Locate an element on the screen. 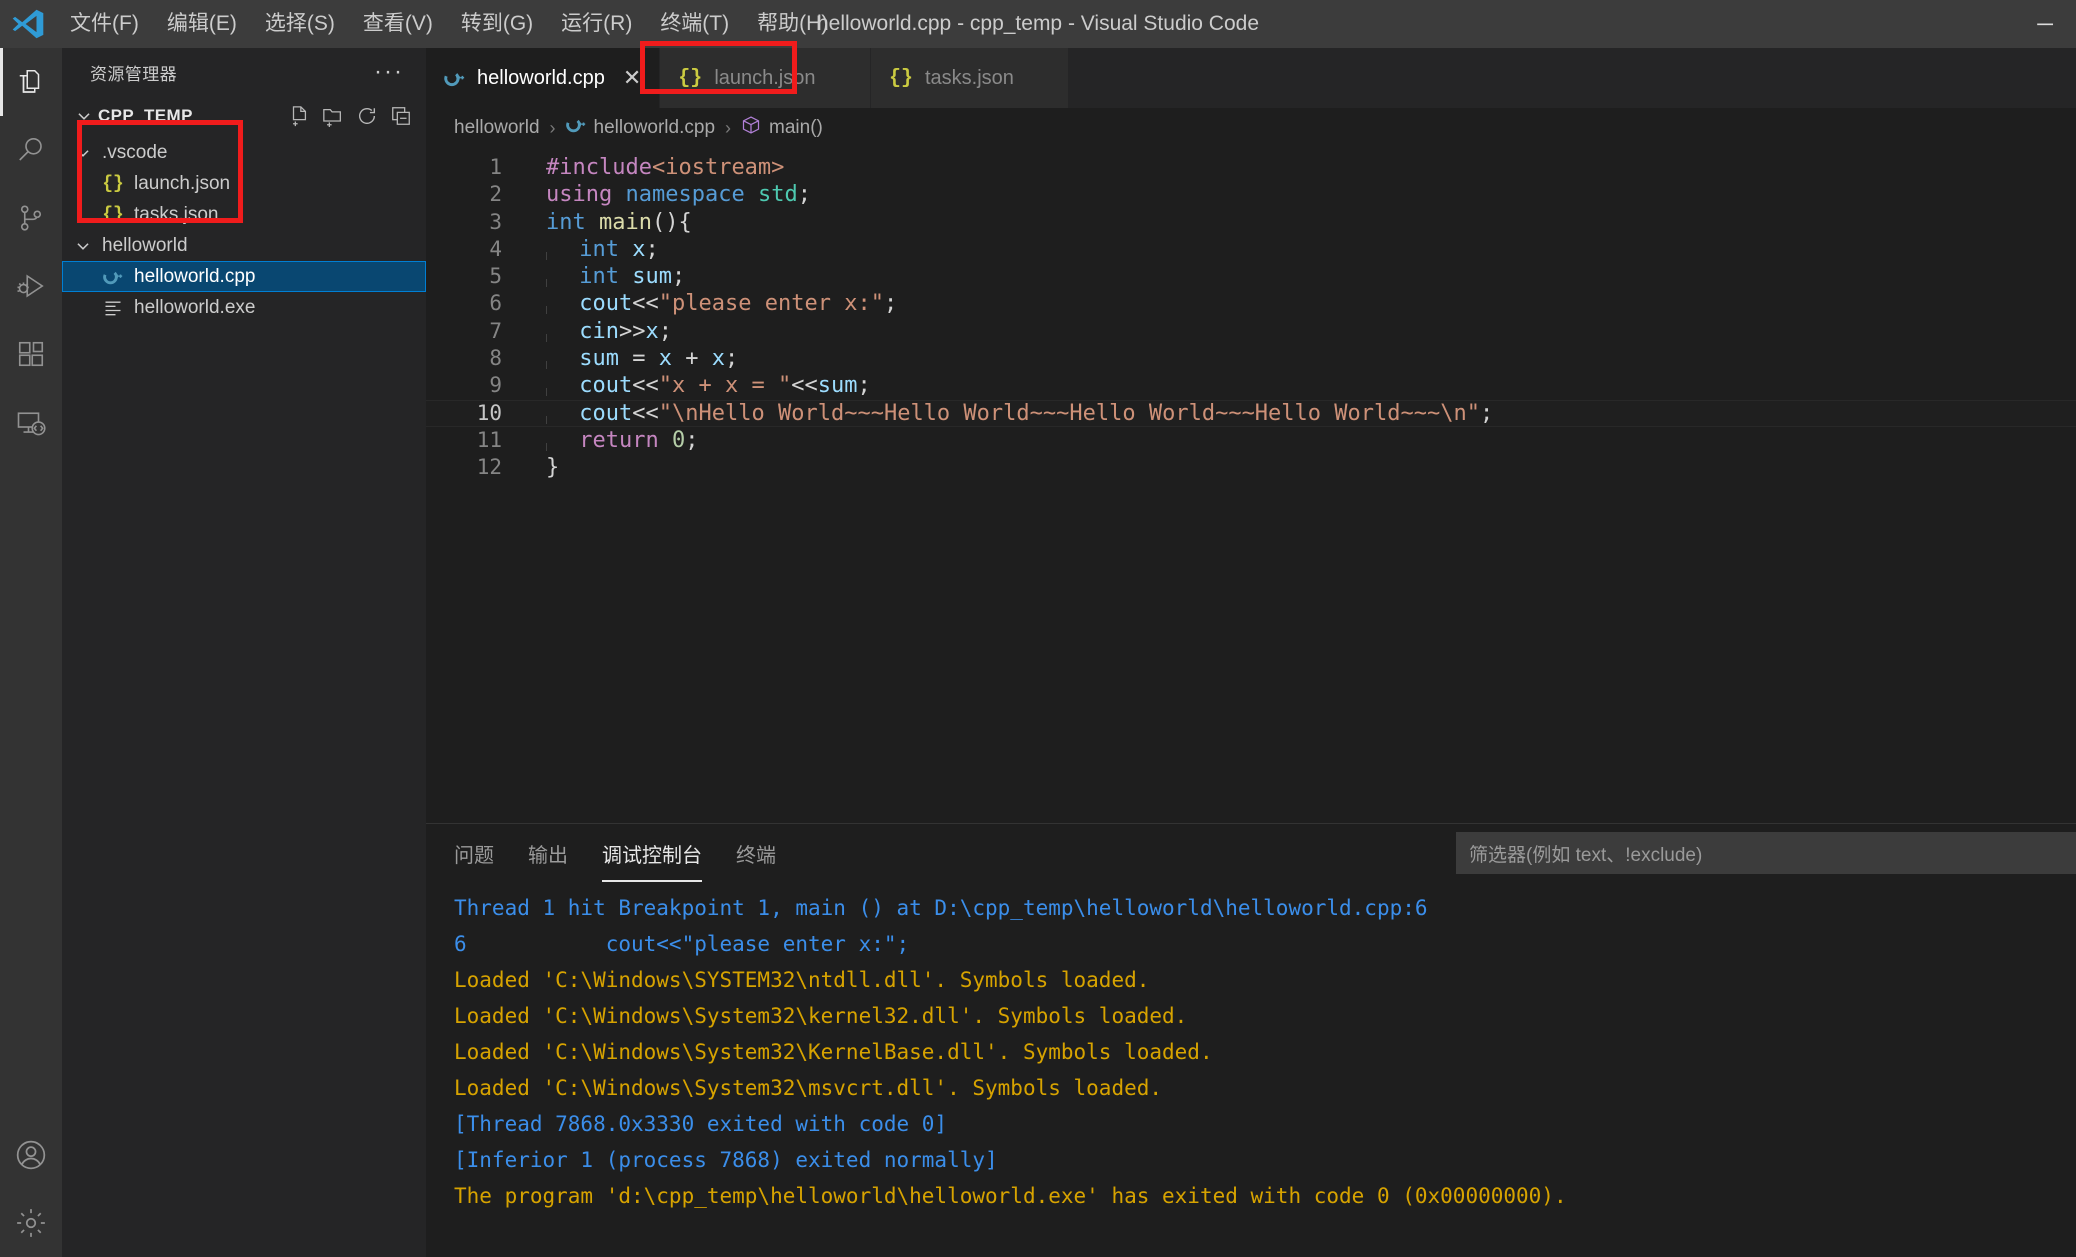 The width and height of the screenshot is (2076, 1257). code-line: 2 using namespace std; is located at coordinates (1251, 194).